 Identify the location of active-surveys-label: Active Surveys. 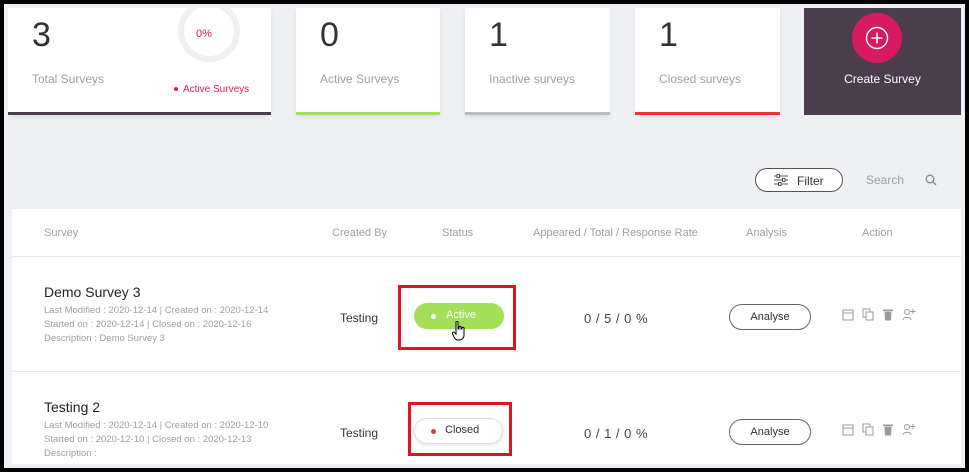
(360, 79).